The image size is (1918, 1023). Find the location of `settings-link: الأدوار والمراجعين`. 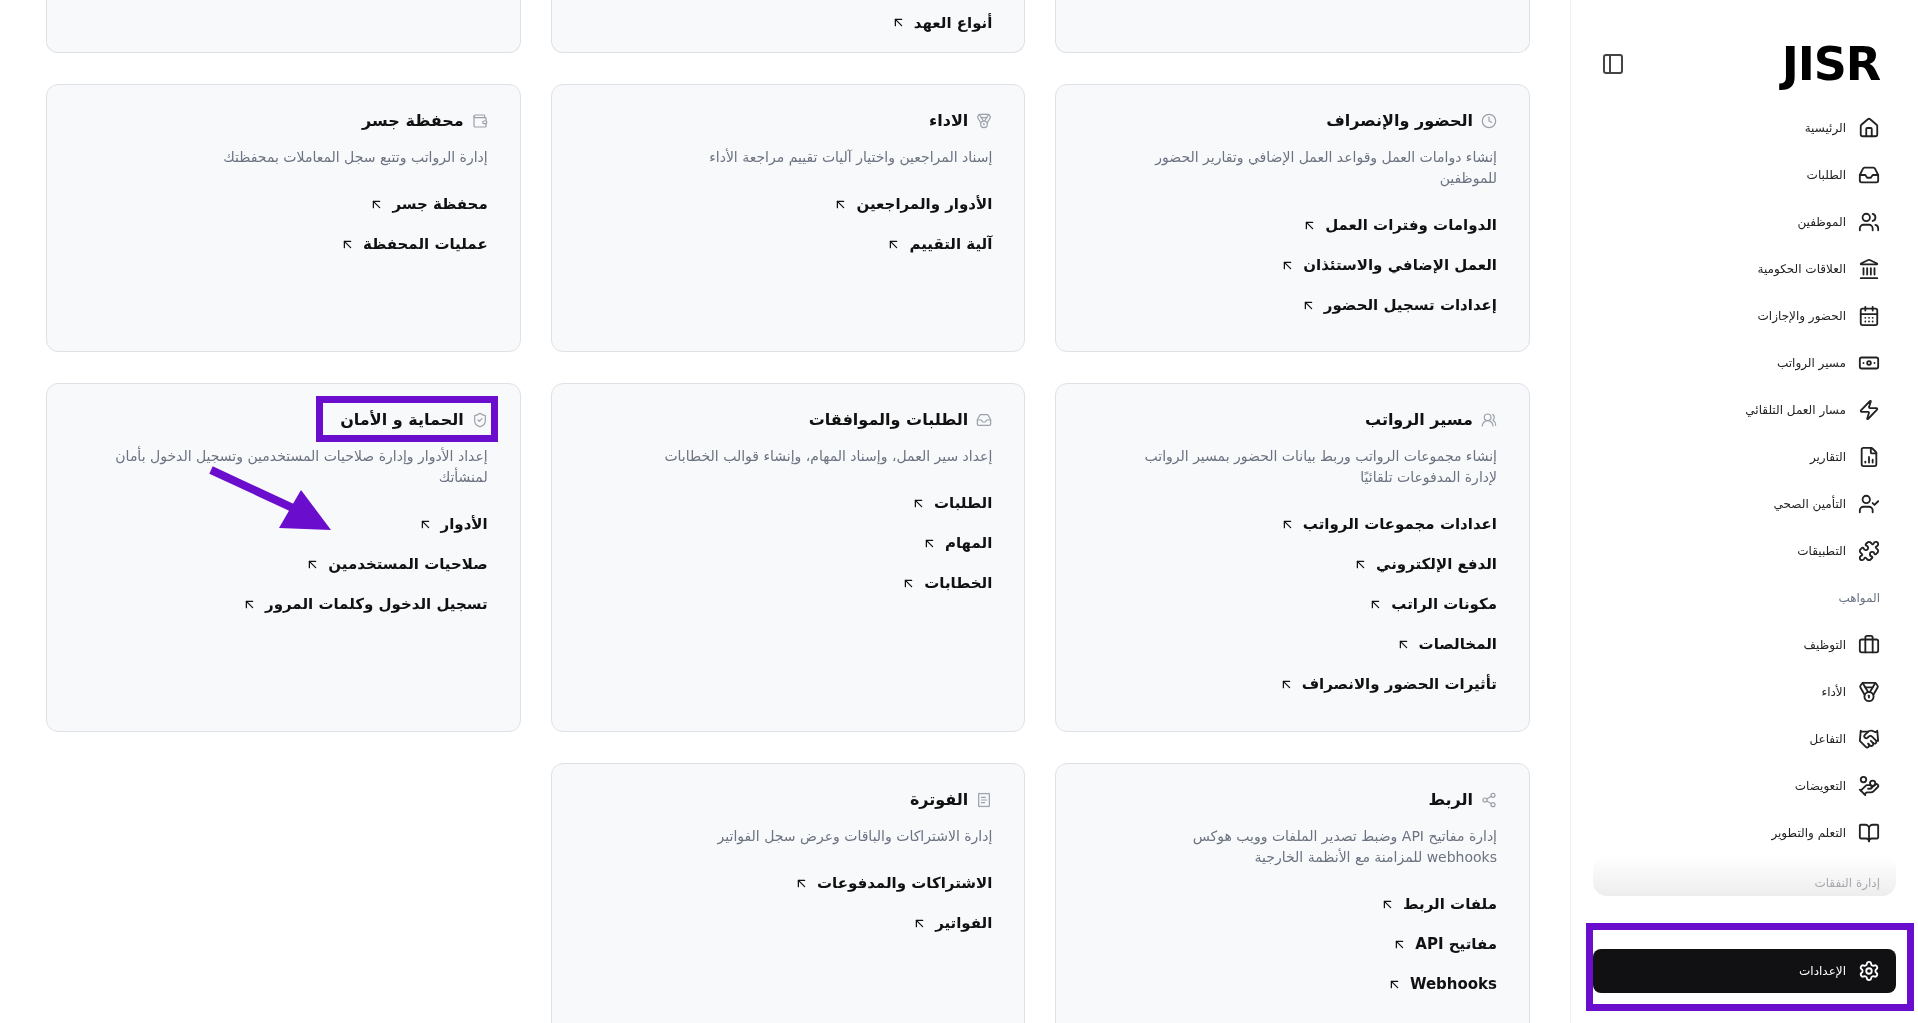

settings-link: الأدوار والمراجعين is located at coordinates (786, 204).